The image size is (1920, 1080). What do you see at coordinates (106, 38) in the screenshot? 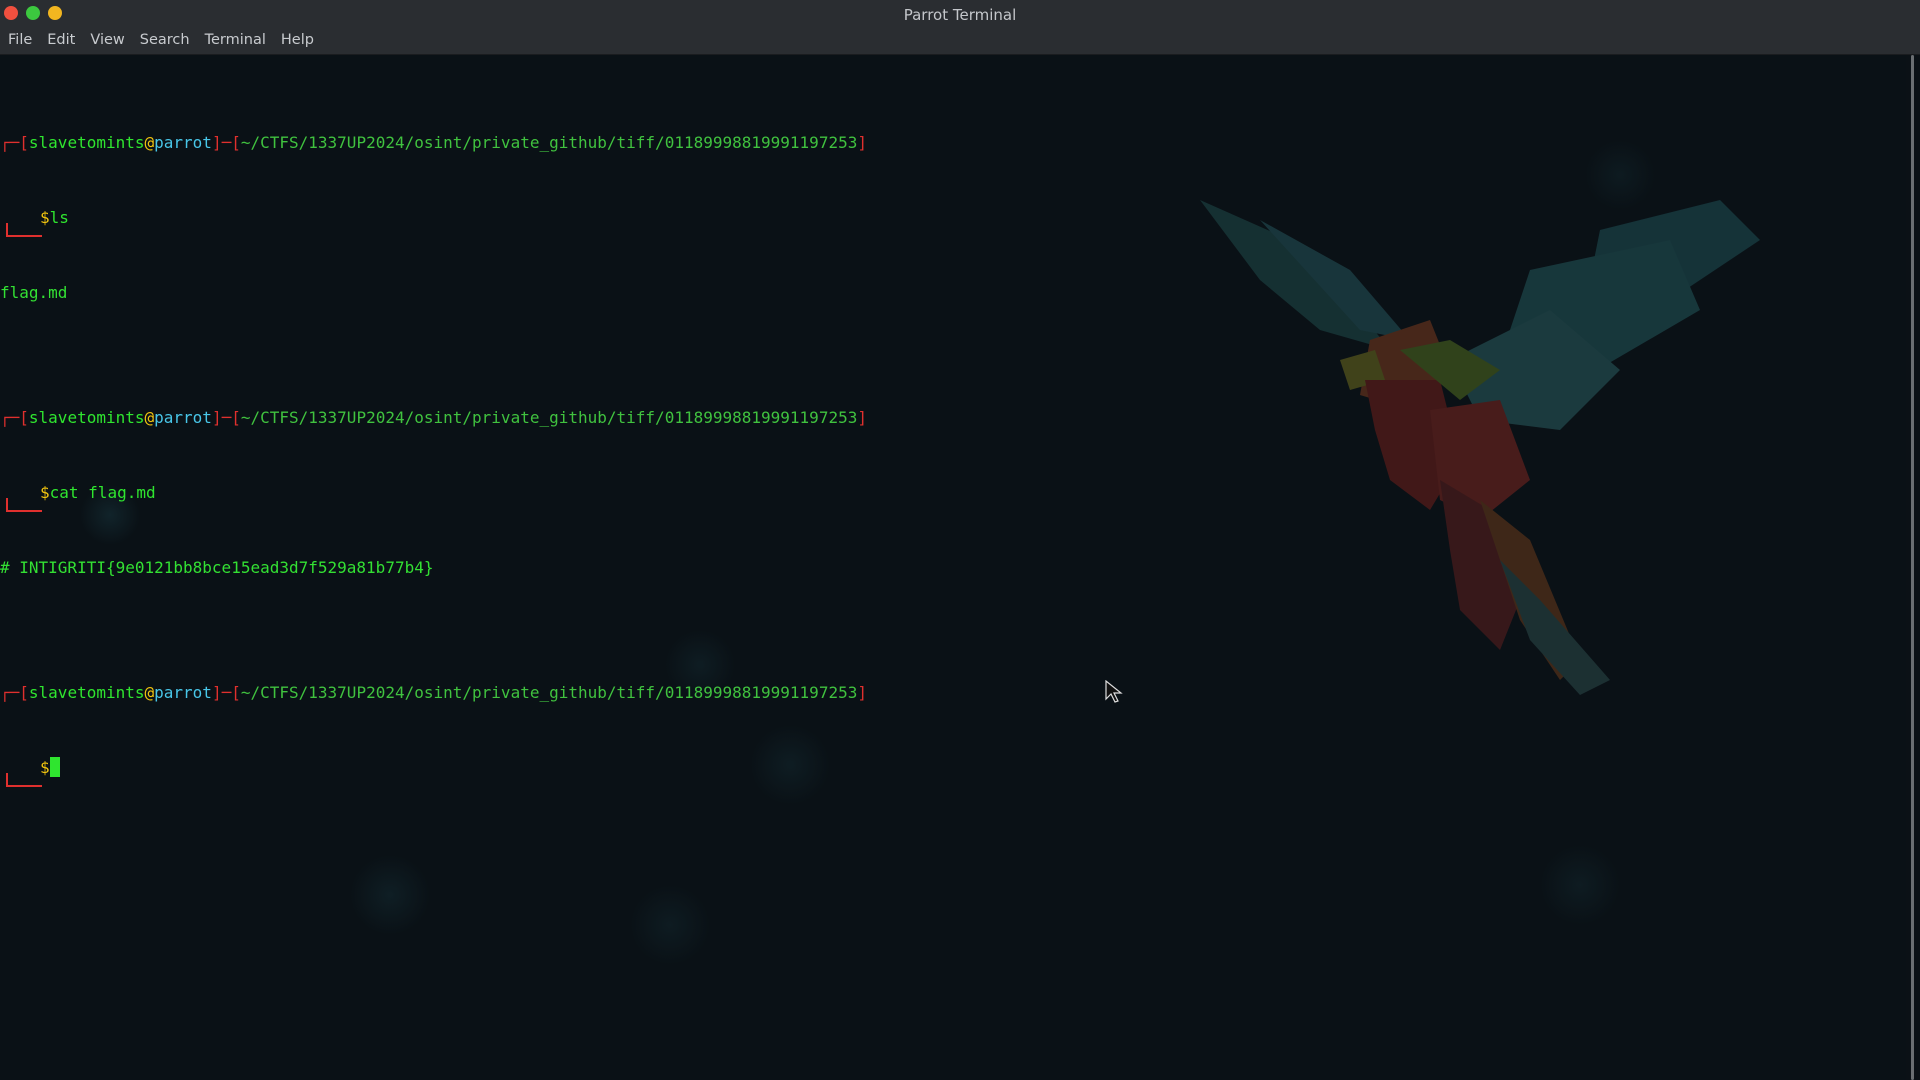
I see `menu-view: View` at bounding box center [106, 38].